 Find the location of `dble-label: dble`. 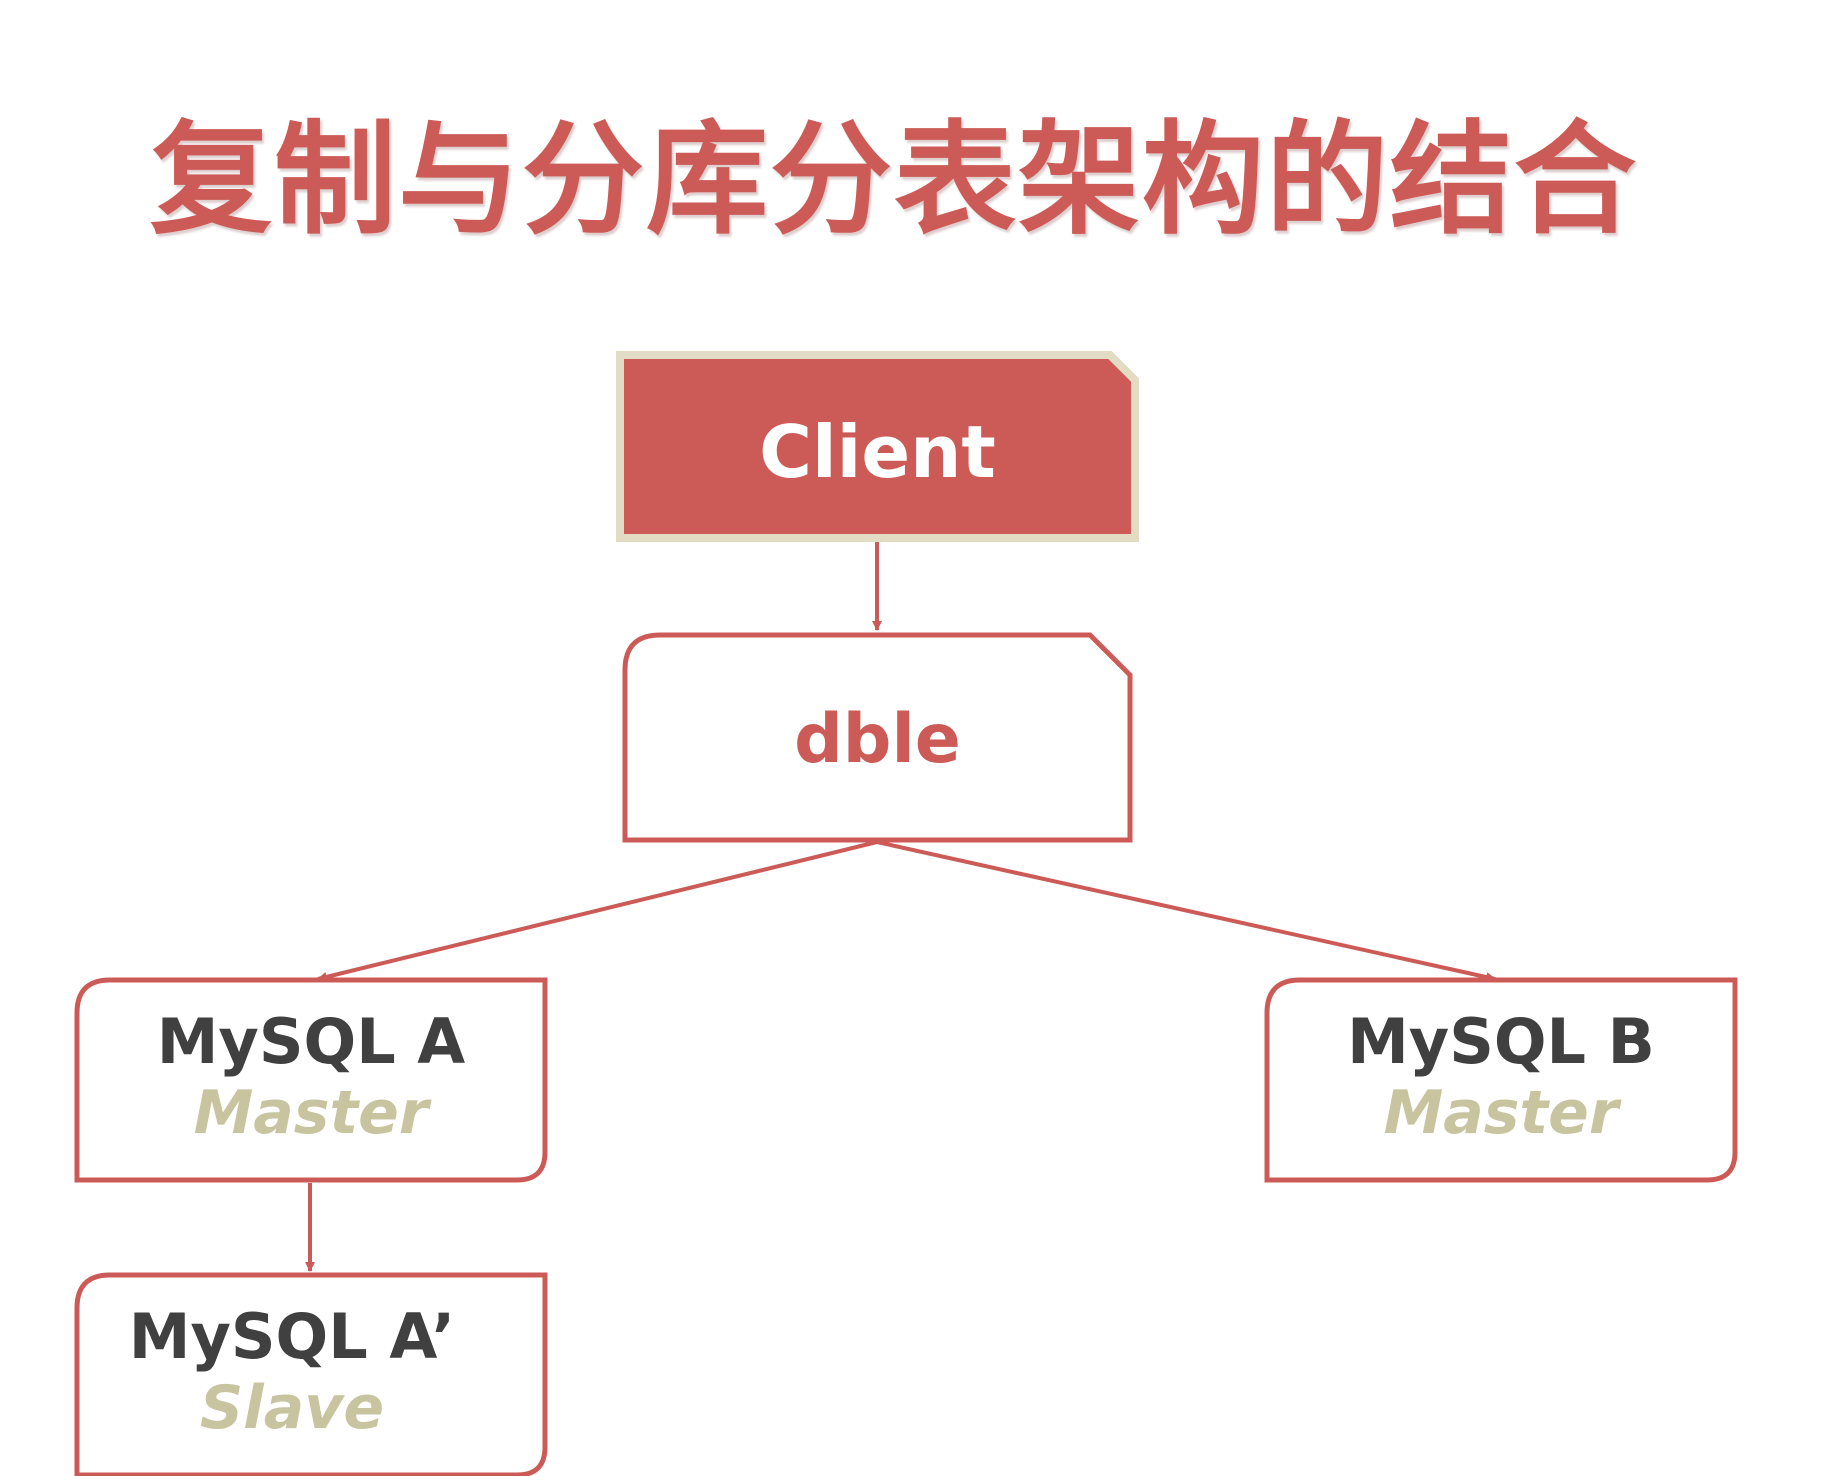

dble-label: dble is located at coordinates (877, 740).